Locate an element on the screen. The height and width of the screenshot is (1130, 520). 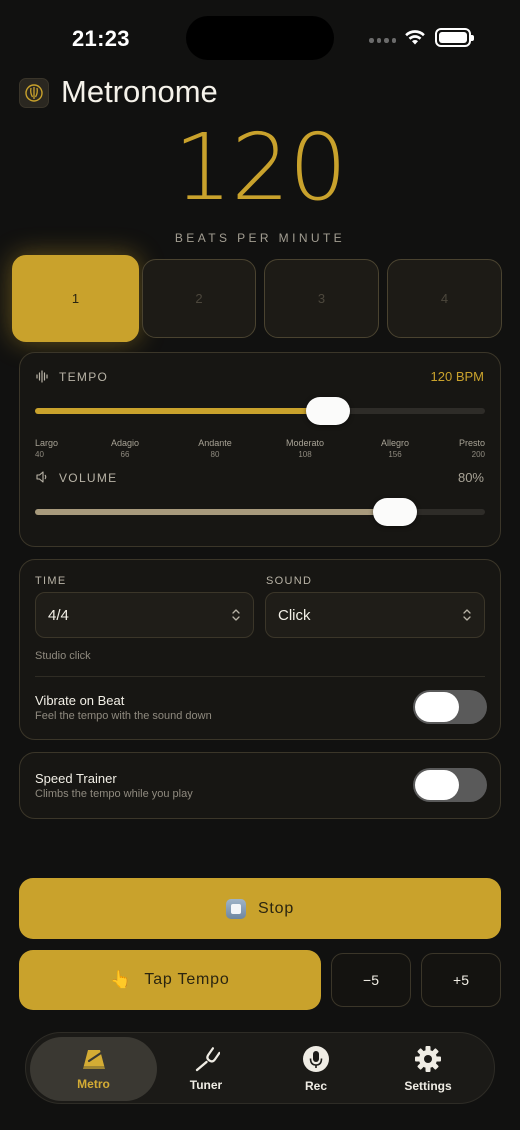
tempo-marking-value: 200 is located at coordinates (478, 454).